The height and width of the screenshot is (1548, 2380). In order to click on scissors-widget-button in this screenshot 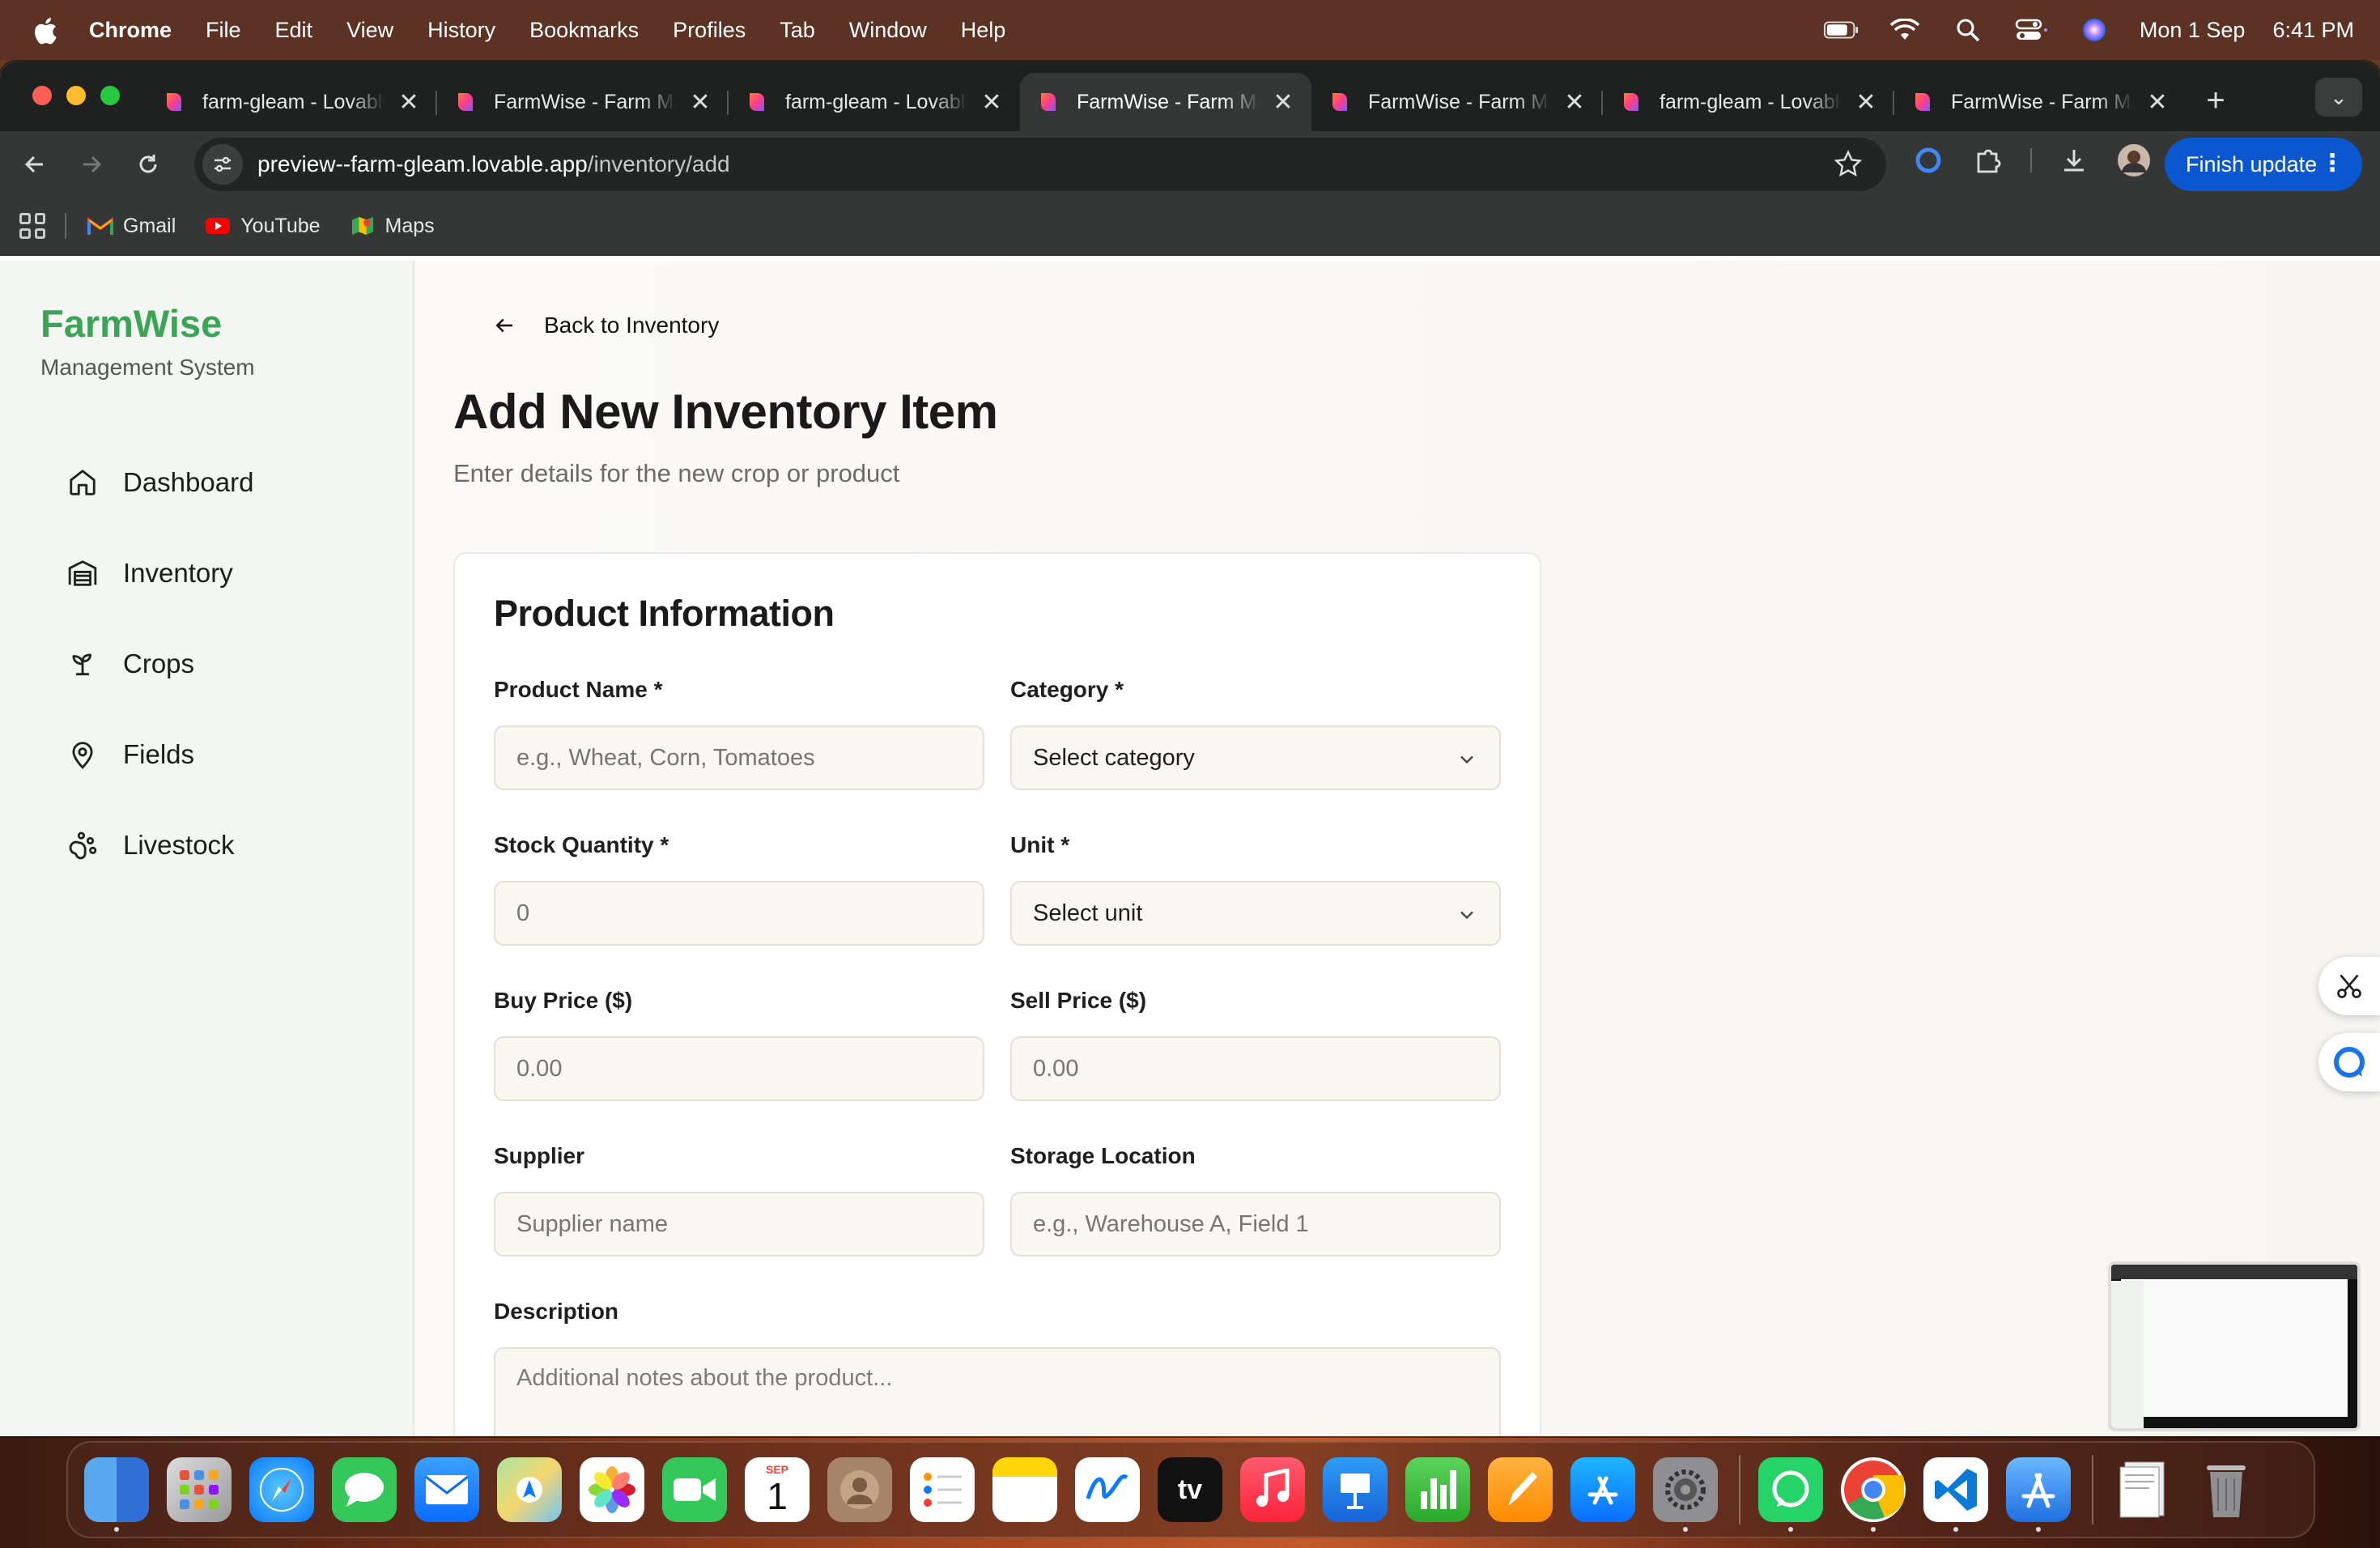, I will do `click(2349, 986)`.